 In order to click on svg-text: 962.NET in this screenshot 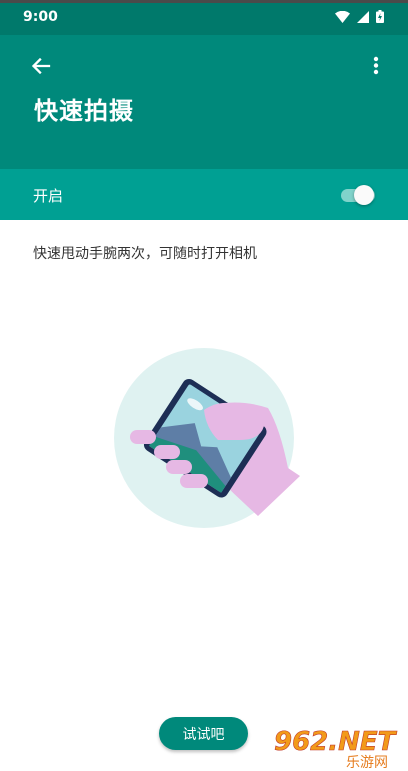, I will do `click(336, 742)`.